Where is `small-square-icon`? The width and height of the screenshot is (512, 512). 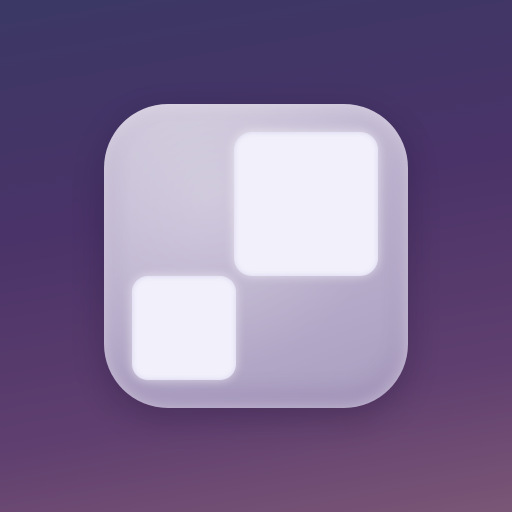
small-square-icon is located at coordinates (184, 328).